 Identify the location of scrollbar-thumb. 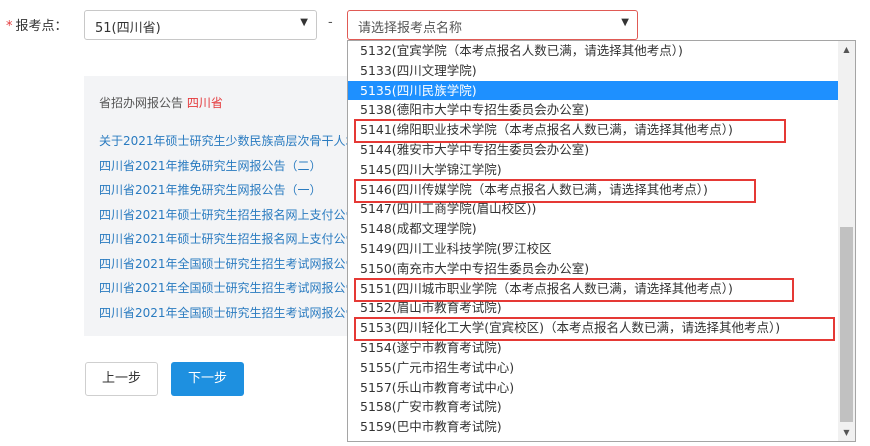
(846, 324).